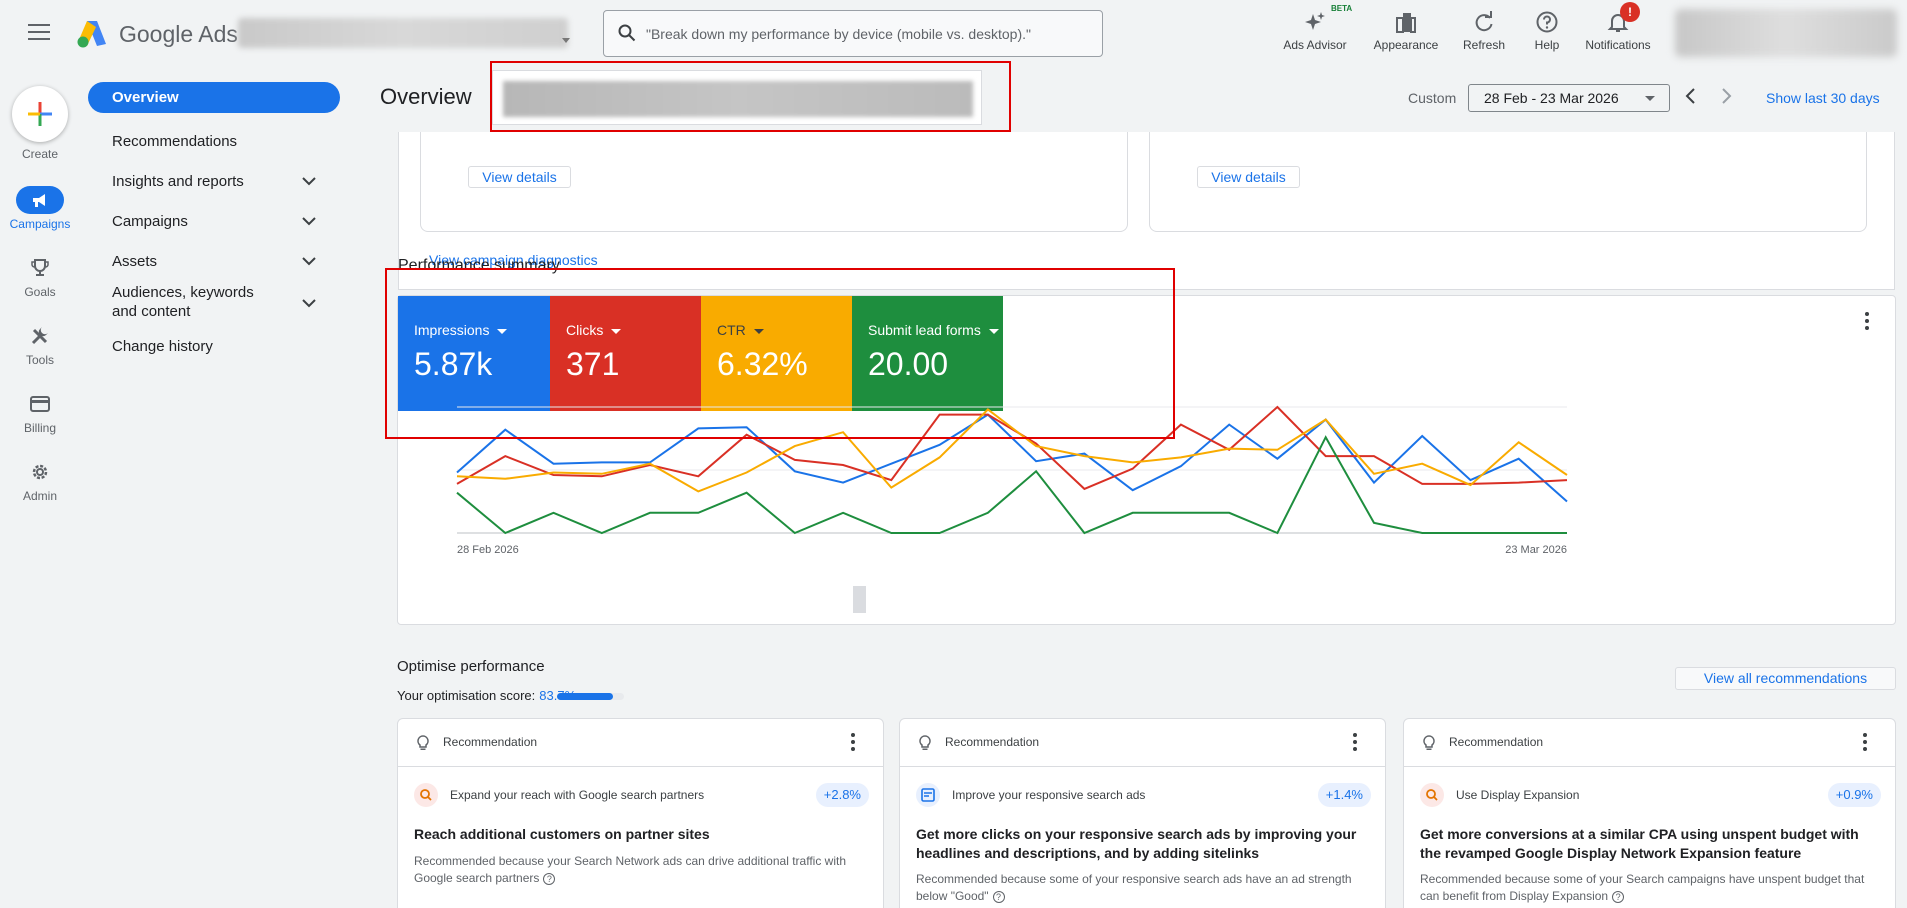  I want to click on nav-item-campaigns: Campaigns, so click(214, 222).